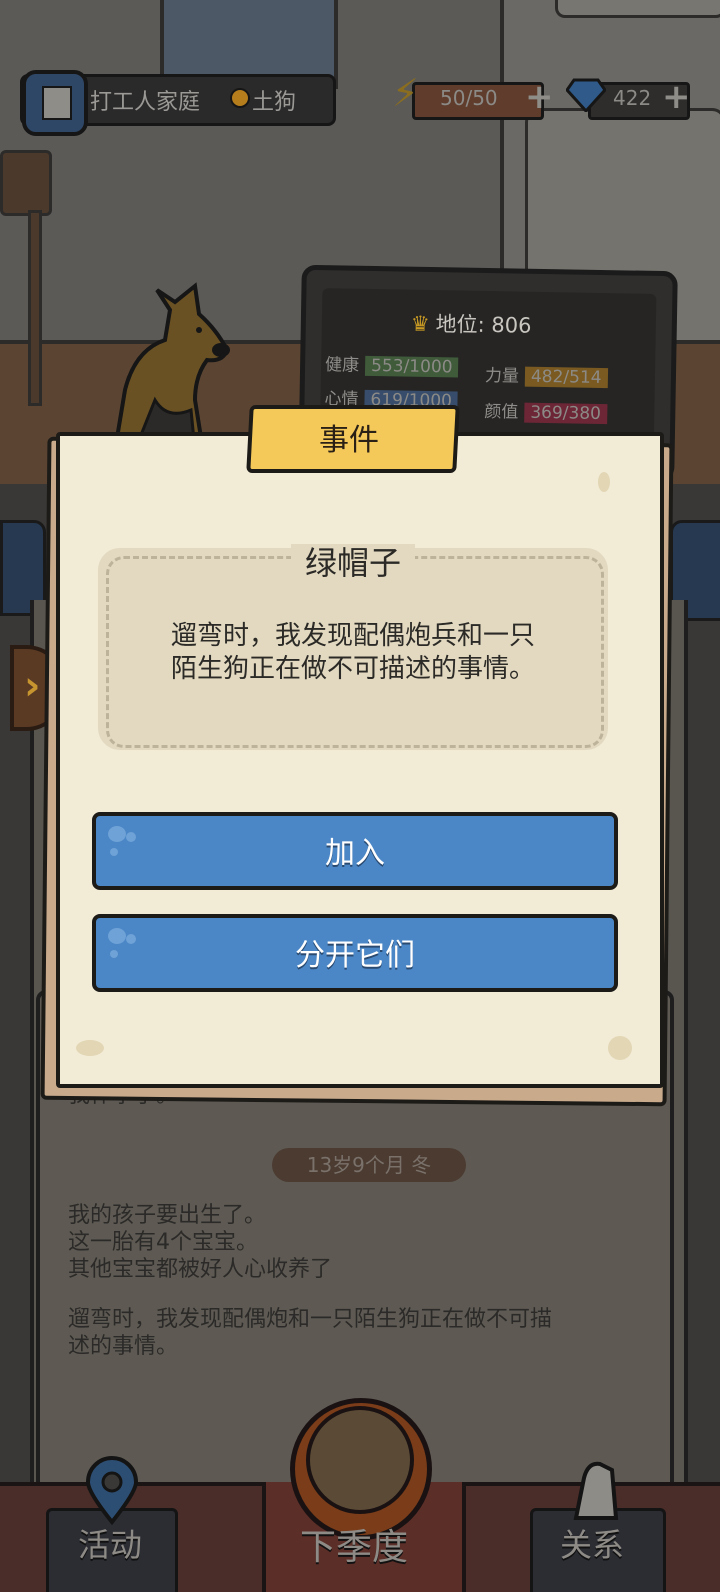 The height and width of the screenshot is (1592, 720). I want to click on log-line: 这一胎有4个宝宝。, so click(163, 1242).